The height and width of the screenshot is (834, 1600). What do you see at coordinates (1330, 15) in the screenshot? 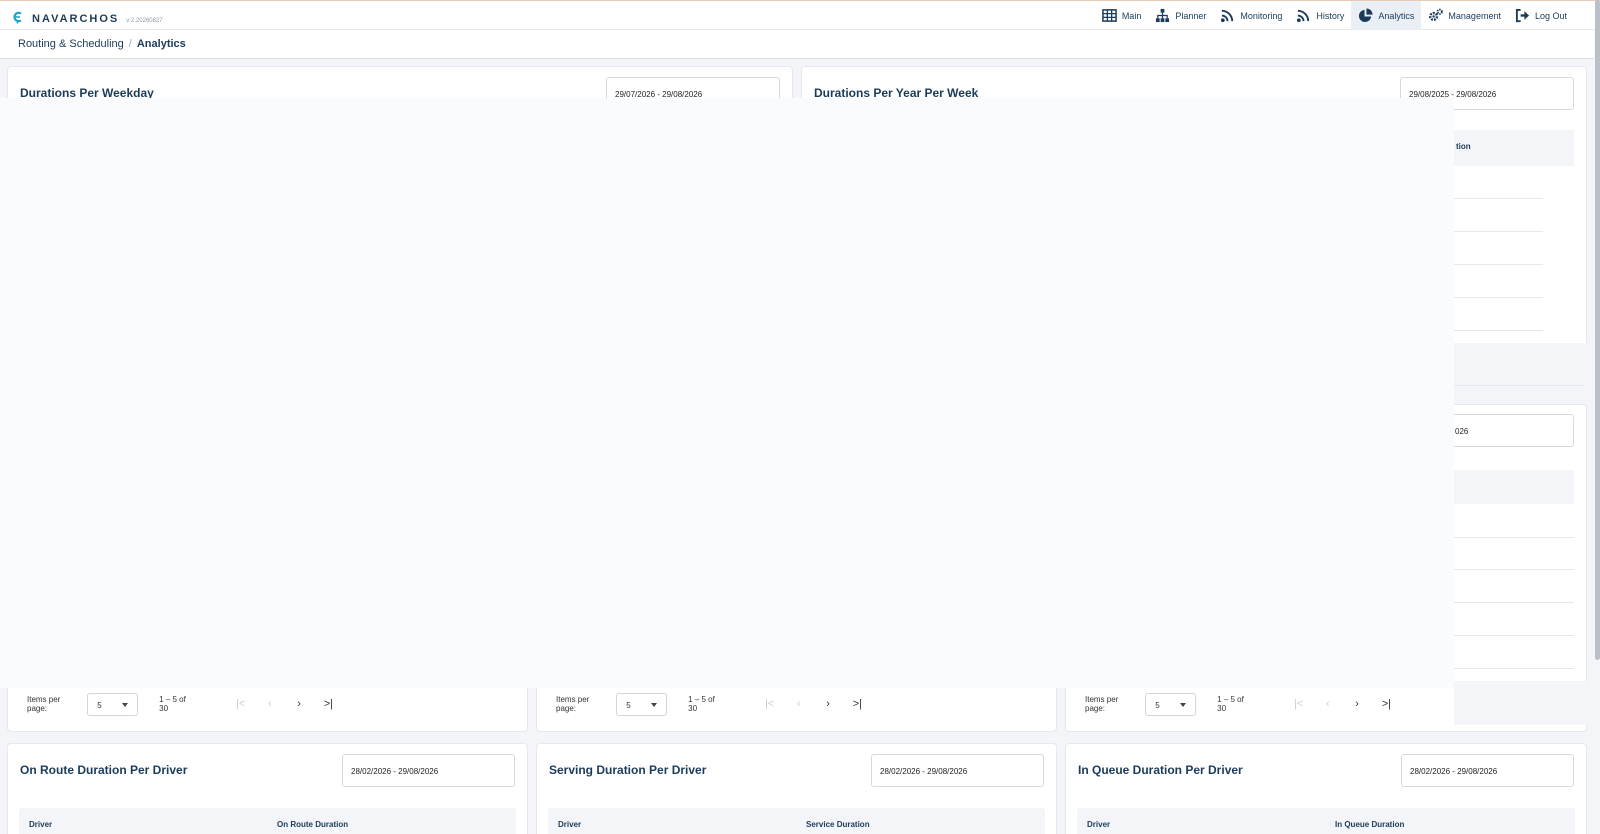
I see `nav-history-label: History` at bounding box center [1330, 15].